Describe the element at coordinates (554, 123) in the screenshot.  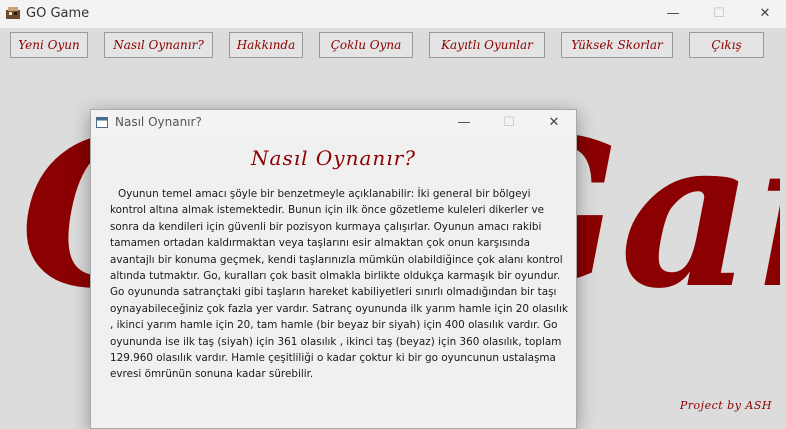
I see `dialog-close-button: ✕` at that location.